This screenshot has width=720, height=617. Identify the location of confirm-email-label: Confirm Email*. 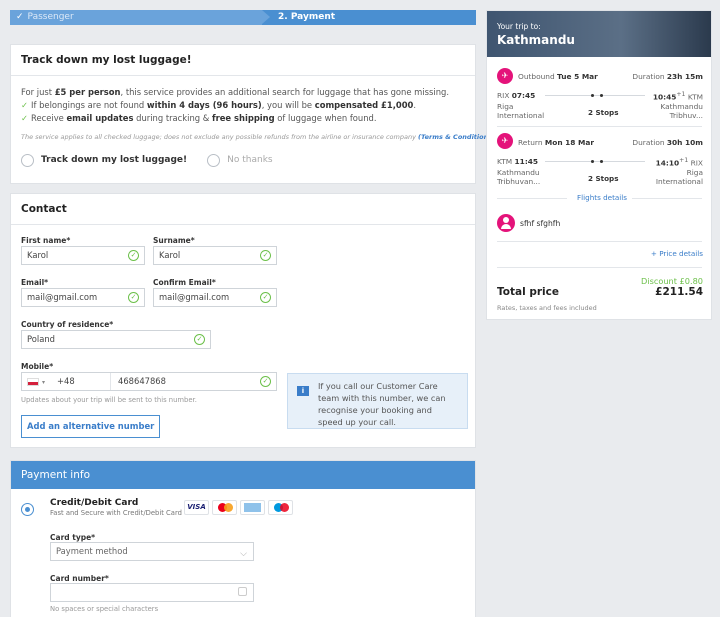
(184, 282).